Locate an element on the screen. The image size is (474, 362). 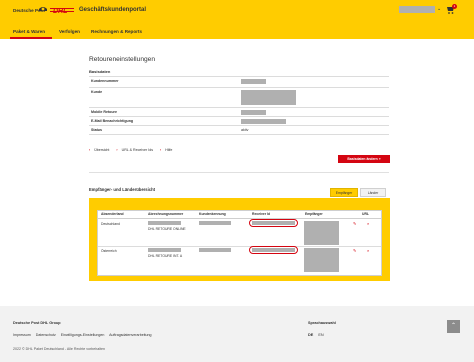
row2-recipient is located at coordinates (321, 260).